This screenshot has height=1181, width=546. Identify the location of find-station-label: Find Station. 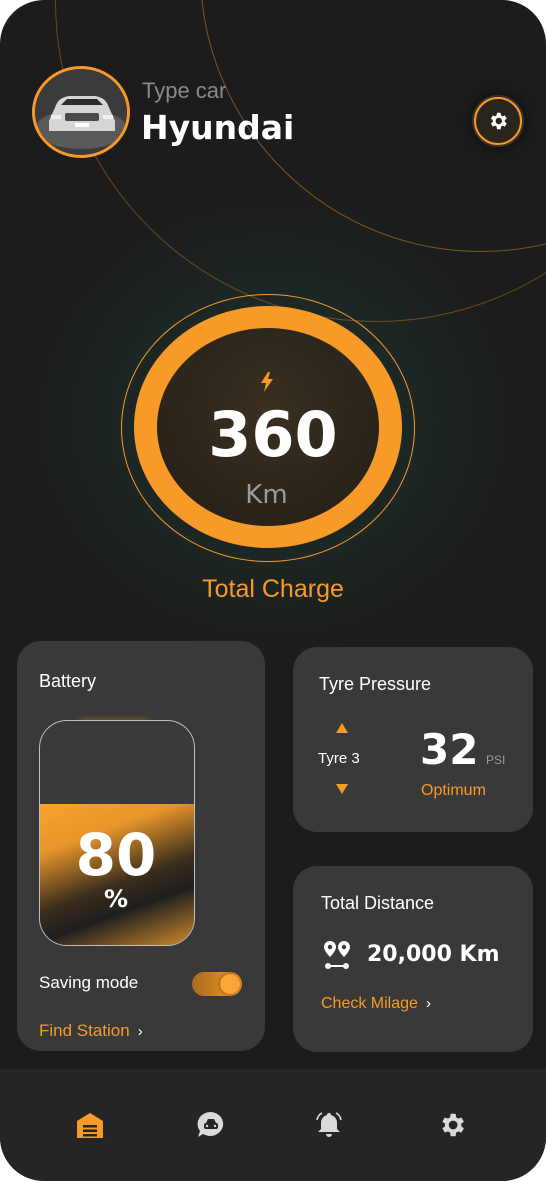
(84, 1030).